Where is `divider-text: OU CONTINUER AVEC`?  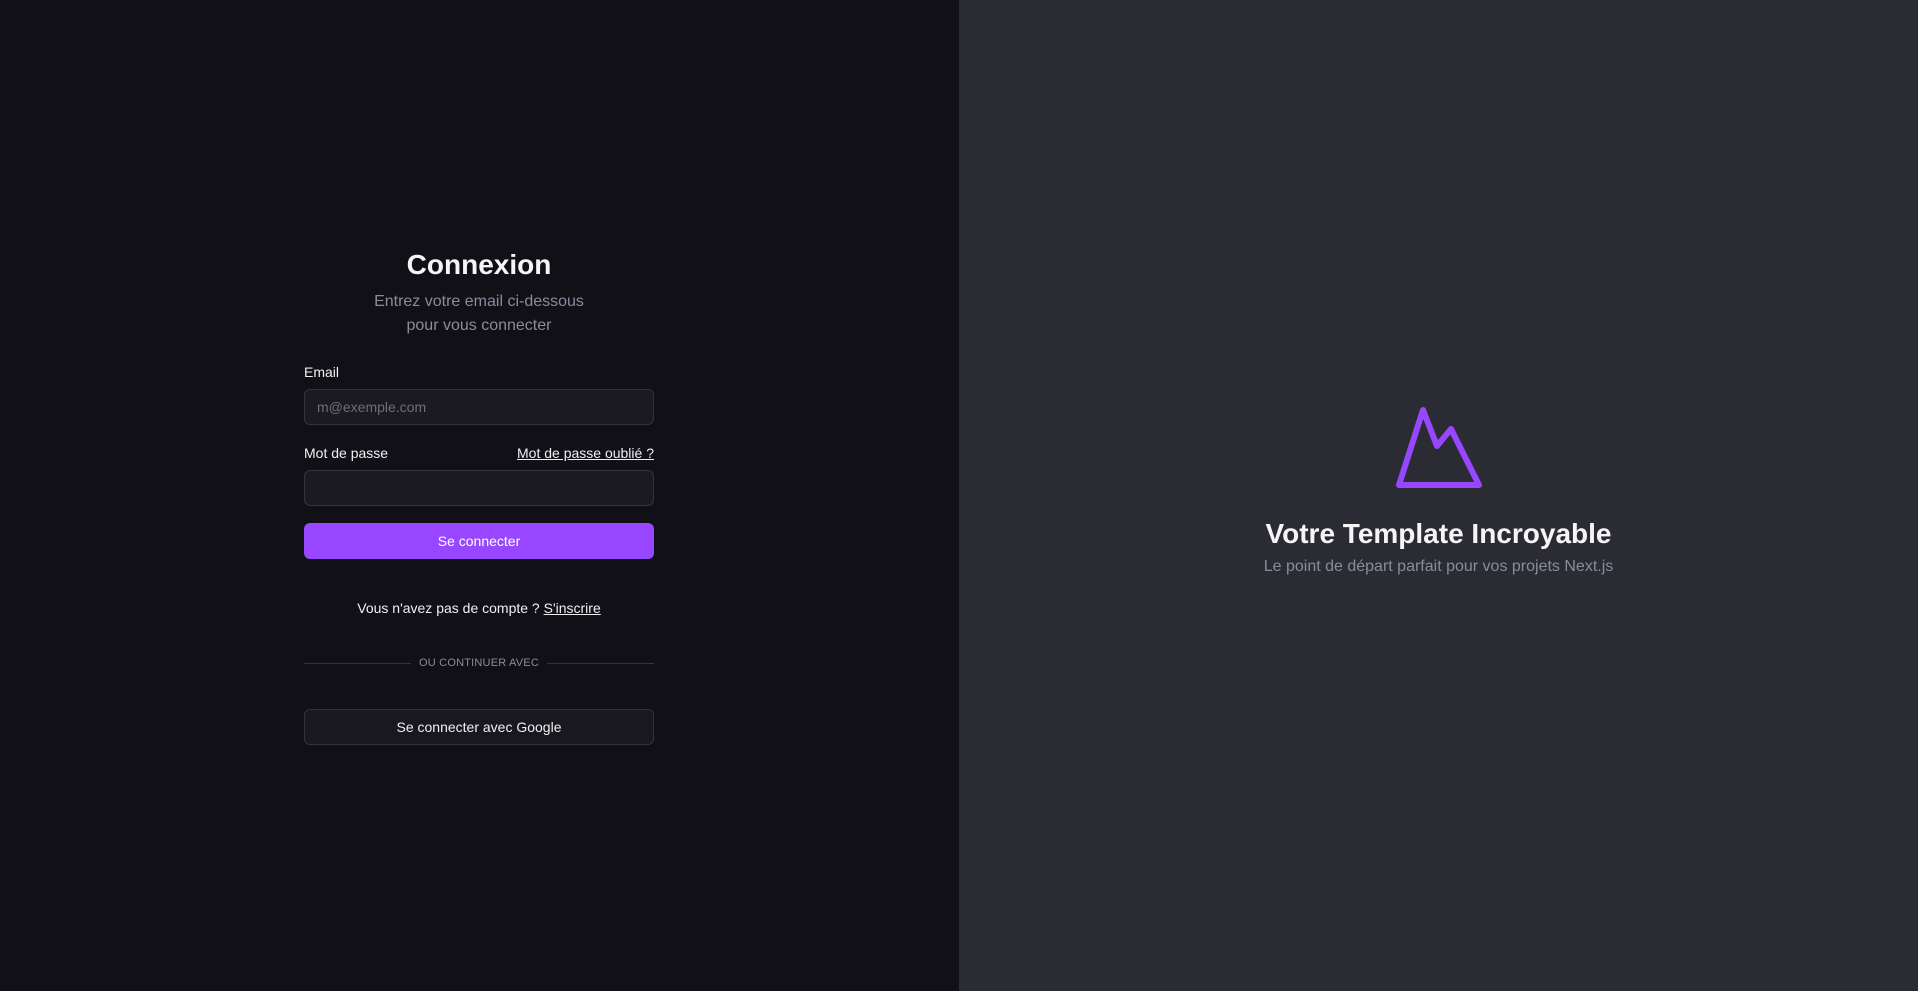
divider-text: OU CONTINUER AVEC is located at coordinates (479, 663).